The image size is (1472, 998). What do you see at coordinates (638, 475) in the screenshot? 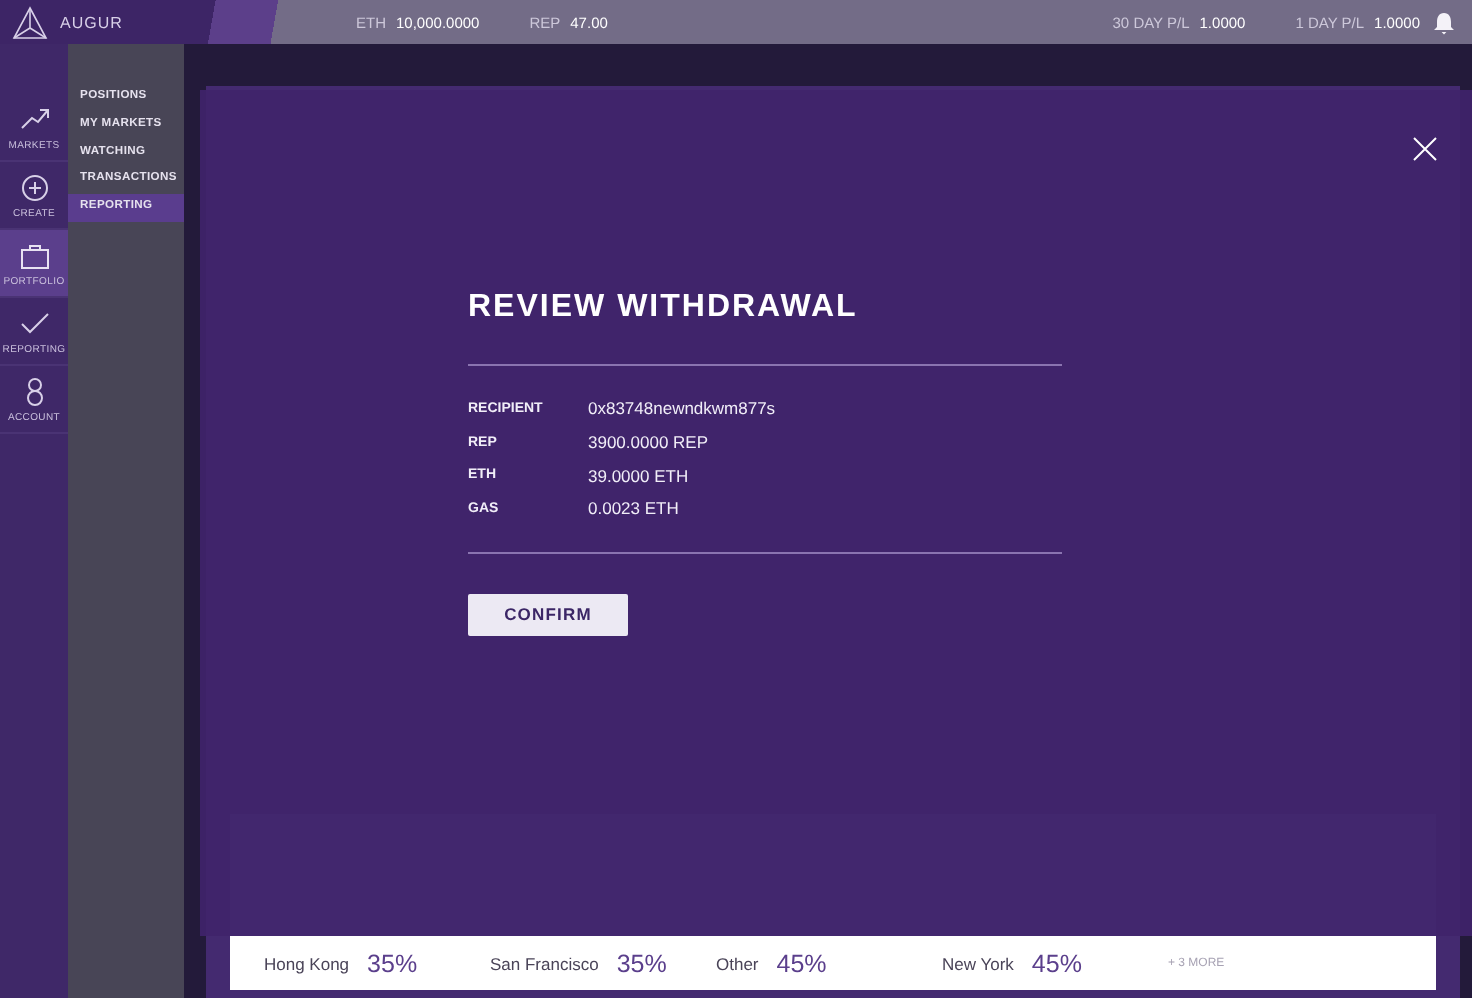
I see `detail-value: 39.0000 ETH` at bounding box center [638, 475].